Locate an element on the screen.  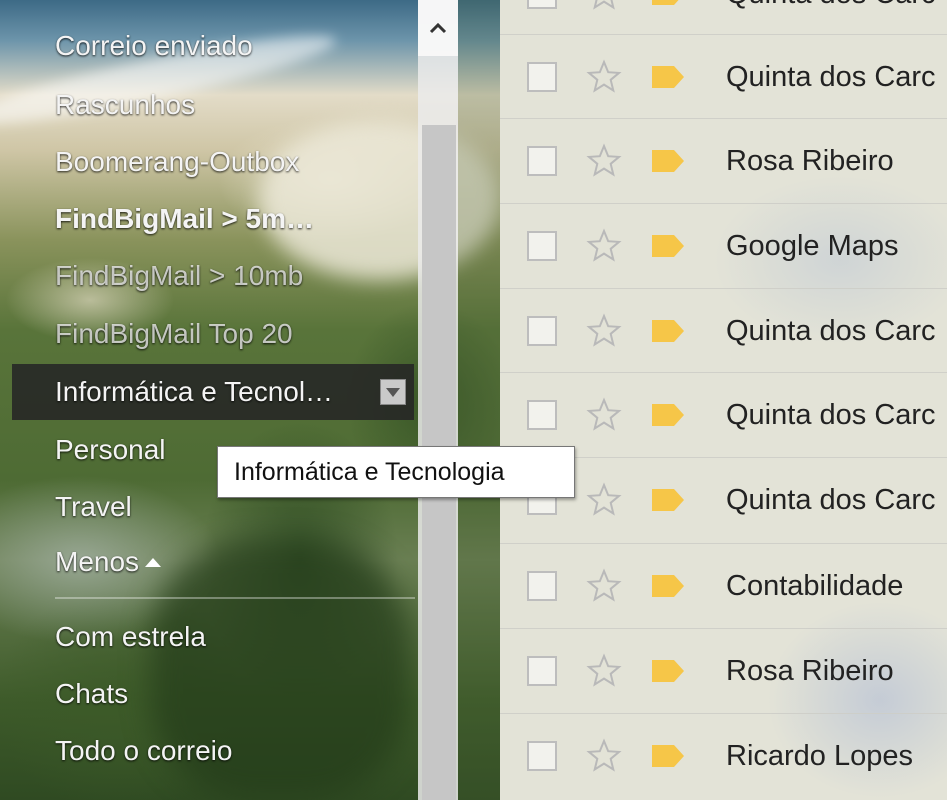
sidebar-item-label: FindBigMail > 10mb is located at coordinates (179, 275).